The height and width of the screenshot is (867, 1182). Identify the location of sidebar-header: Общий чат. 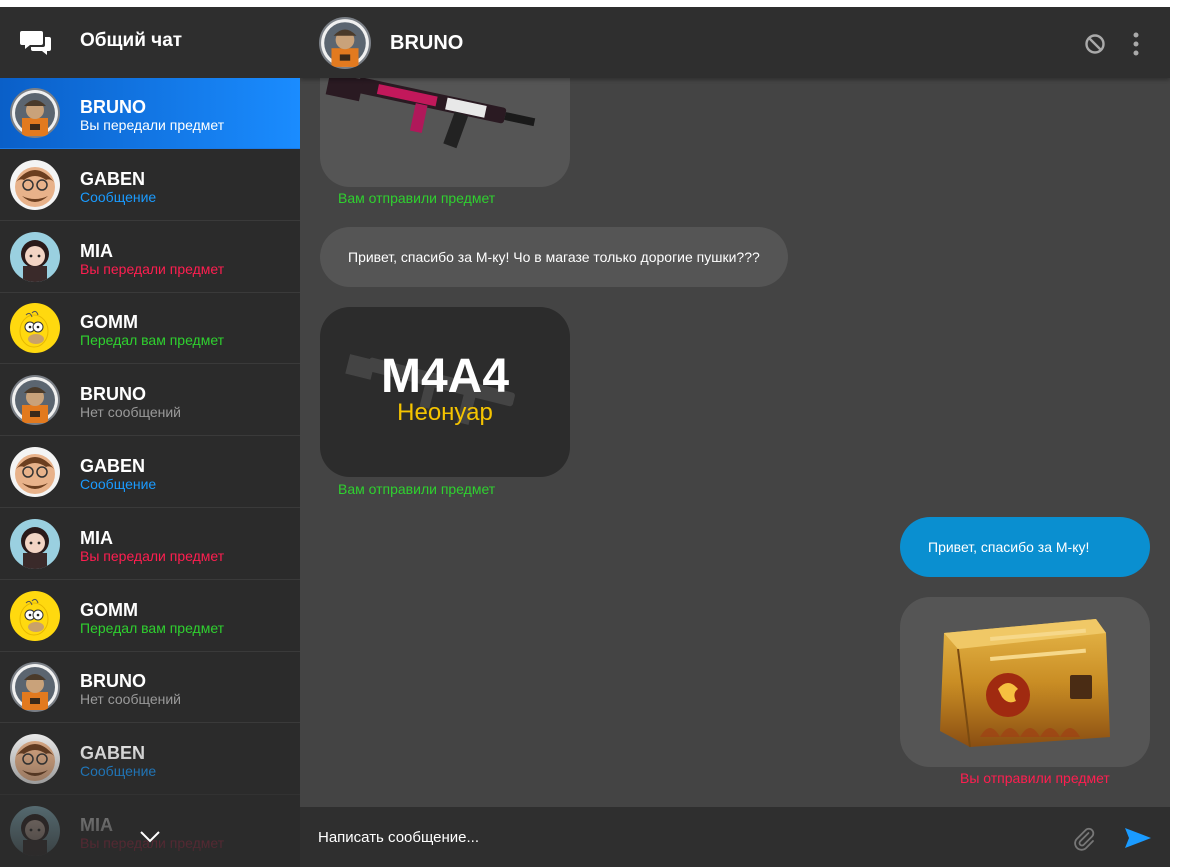
(150, 42).